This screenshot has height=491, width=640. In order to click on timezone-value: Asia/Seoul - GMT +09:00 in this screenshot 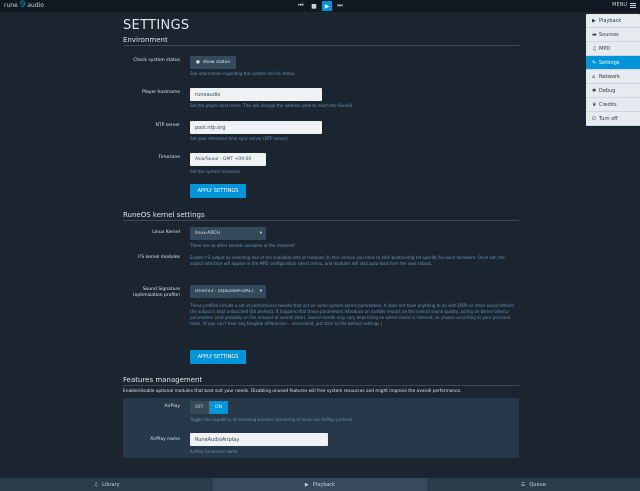, I will do `click(223, 159)`.